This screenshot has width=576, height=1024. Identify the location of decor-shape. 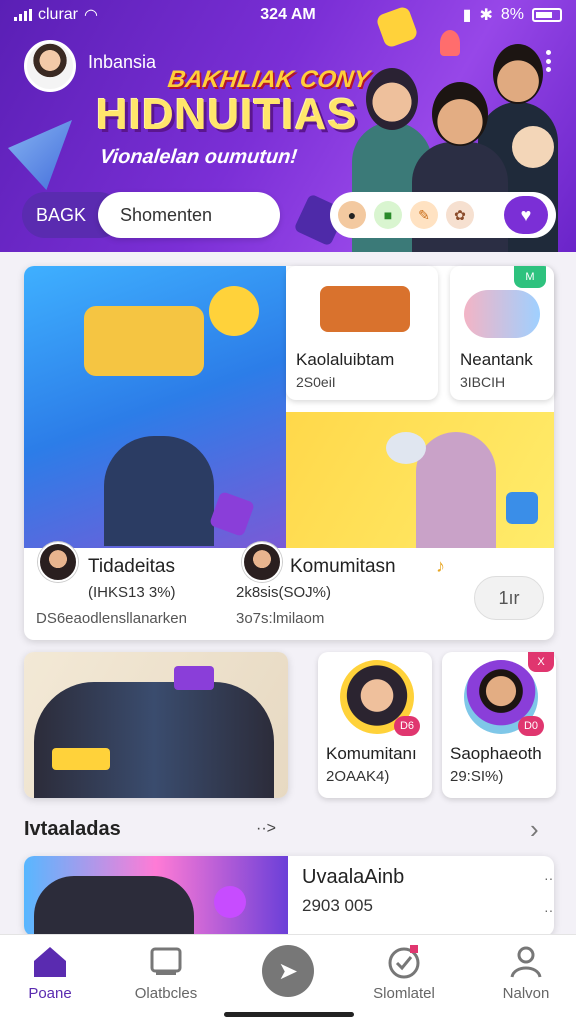
(40, 155).